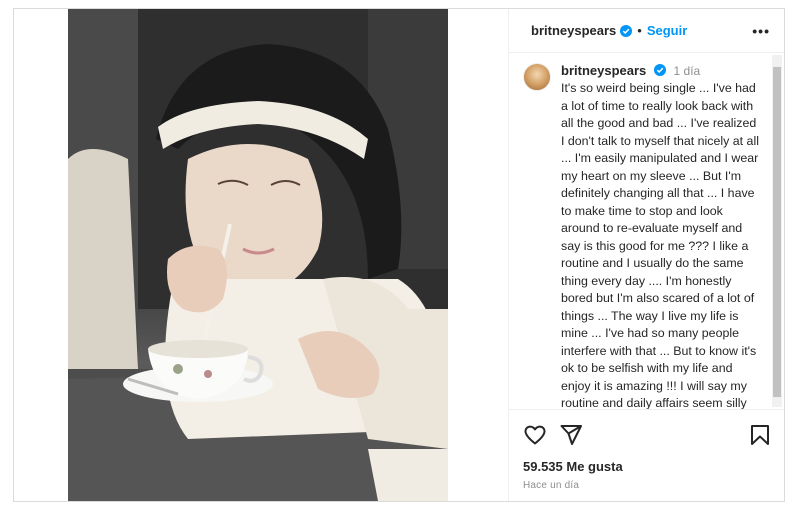  I want to click on action-bar, so click(646, 434).